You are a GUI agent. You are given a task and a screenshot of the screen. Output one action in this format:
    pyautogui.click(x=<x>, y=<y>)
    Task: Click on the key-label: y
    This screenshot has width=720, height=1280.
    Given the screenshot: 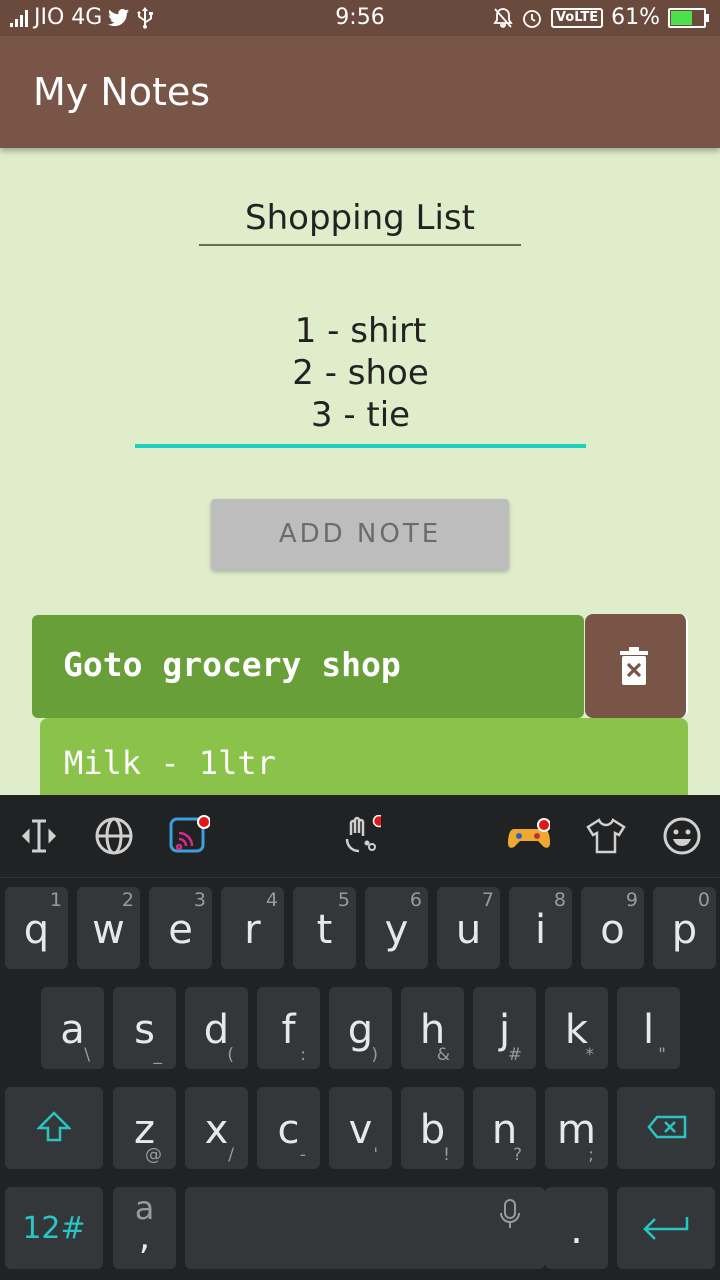 What is the action you would take?
    pyautogui.click(x=396, y=930)
    